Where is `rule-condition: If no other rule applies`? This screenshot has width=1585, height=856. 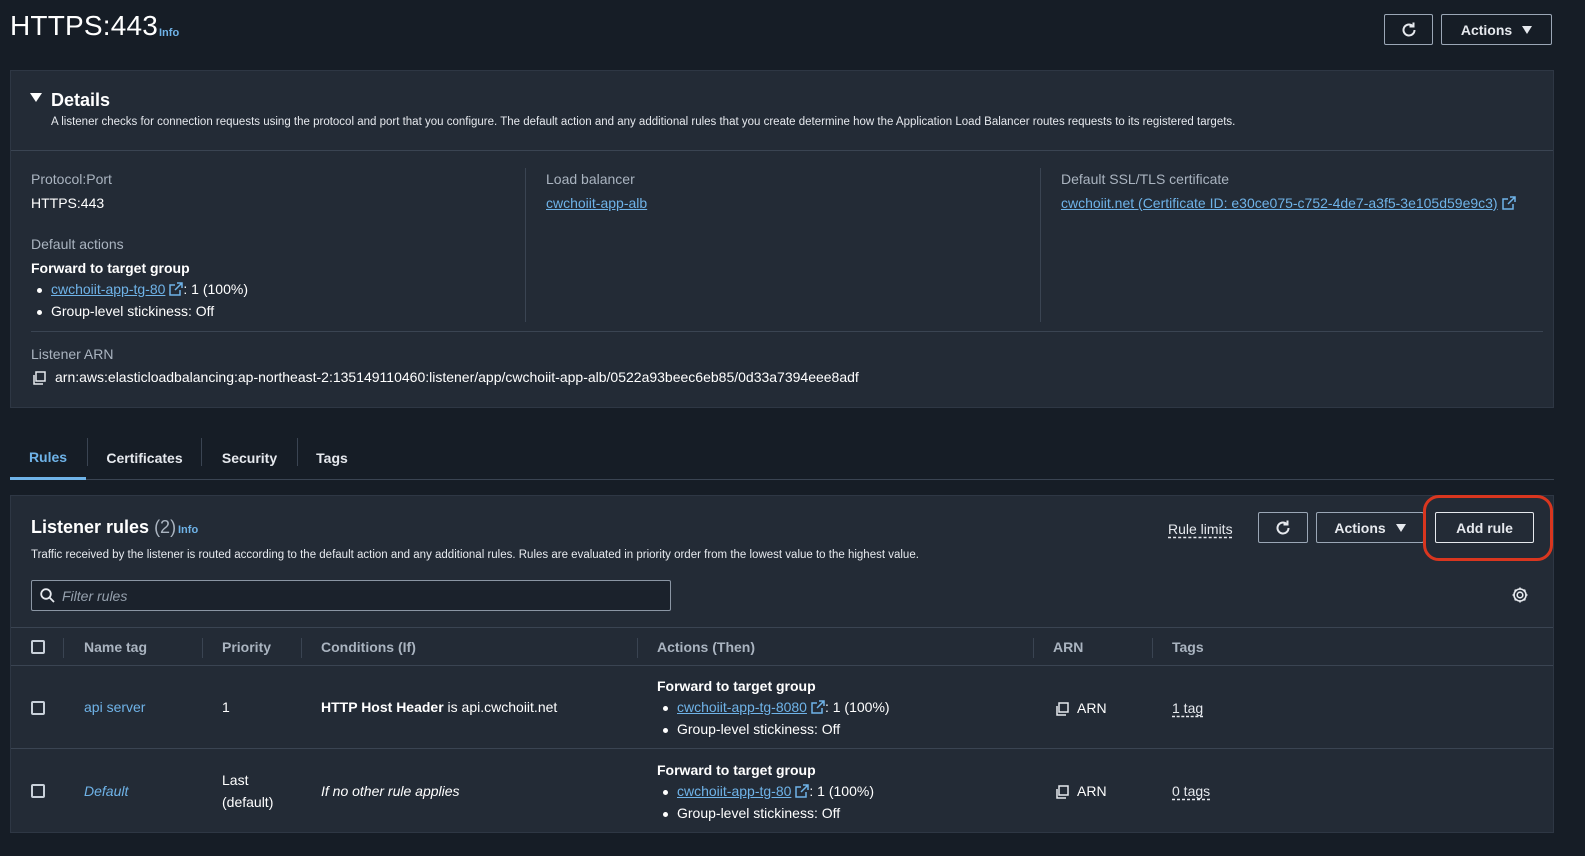 rule-condition: If no other rule applies is located at coordinates (390, 791).